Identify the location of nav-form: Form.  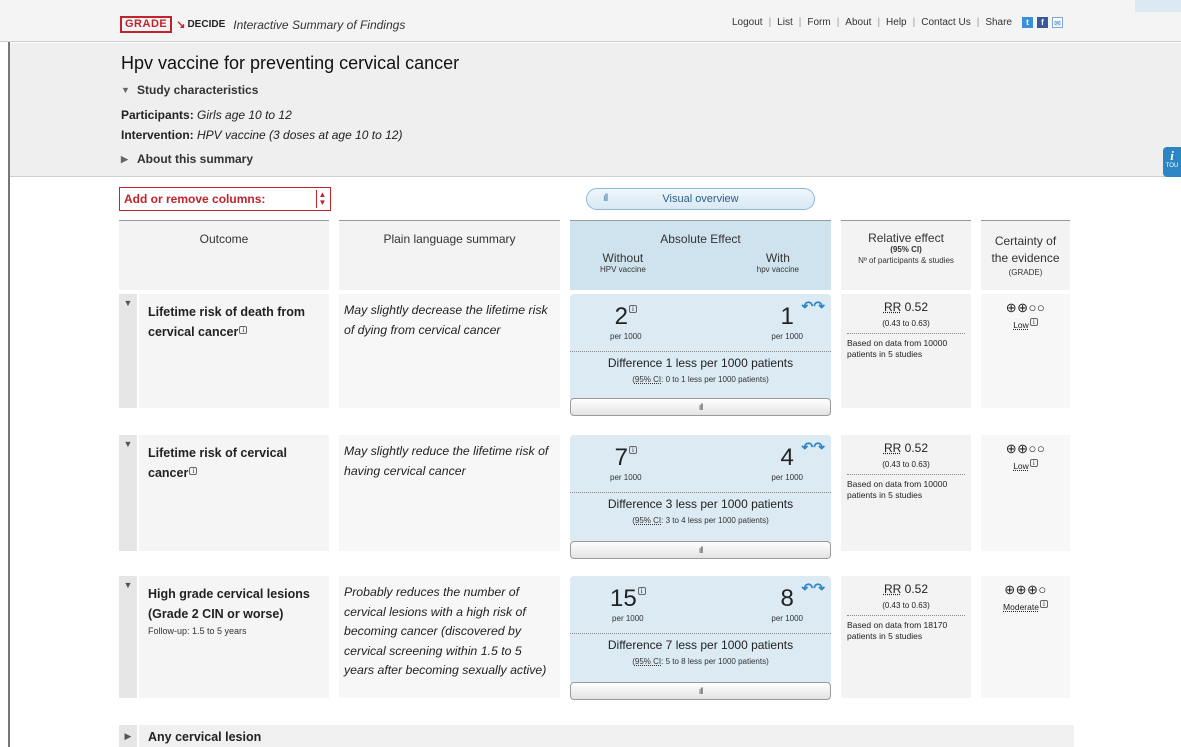
(818, 22).